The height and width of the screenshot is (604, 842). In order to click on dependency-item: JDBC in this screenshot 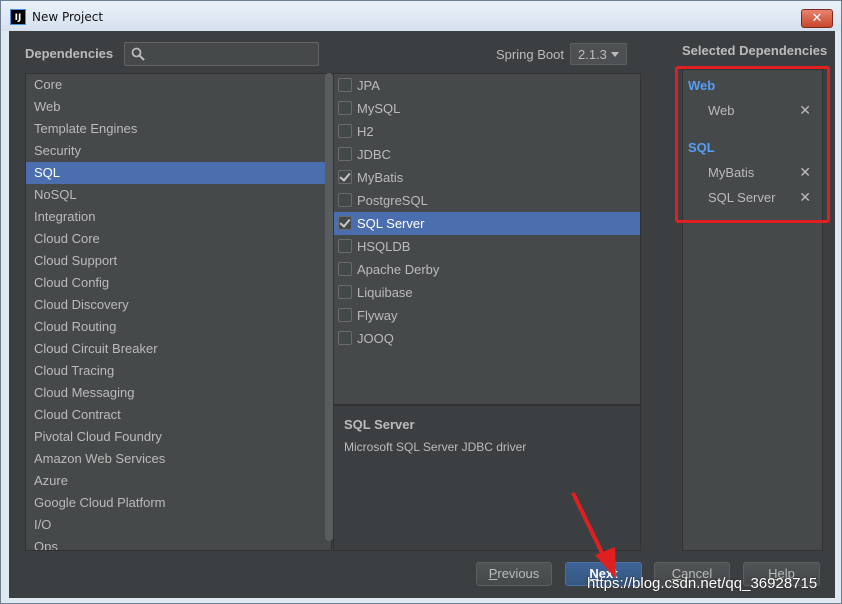, I will do `click(487, 154)`.